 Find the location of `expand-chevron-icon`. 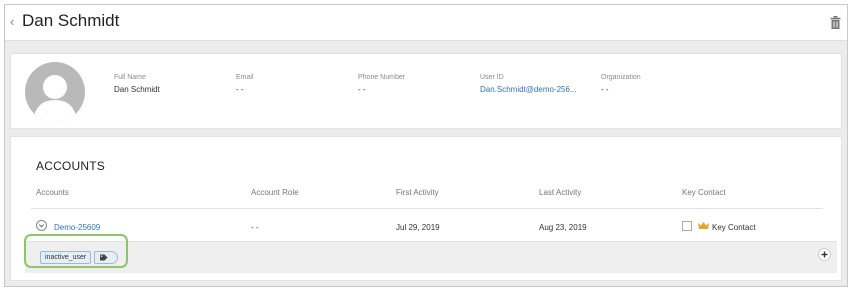

expand-chevron-icon is located at coordinates (41, 225).